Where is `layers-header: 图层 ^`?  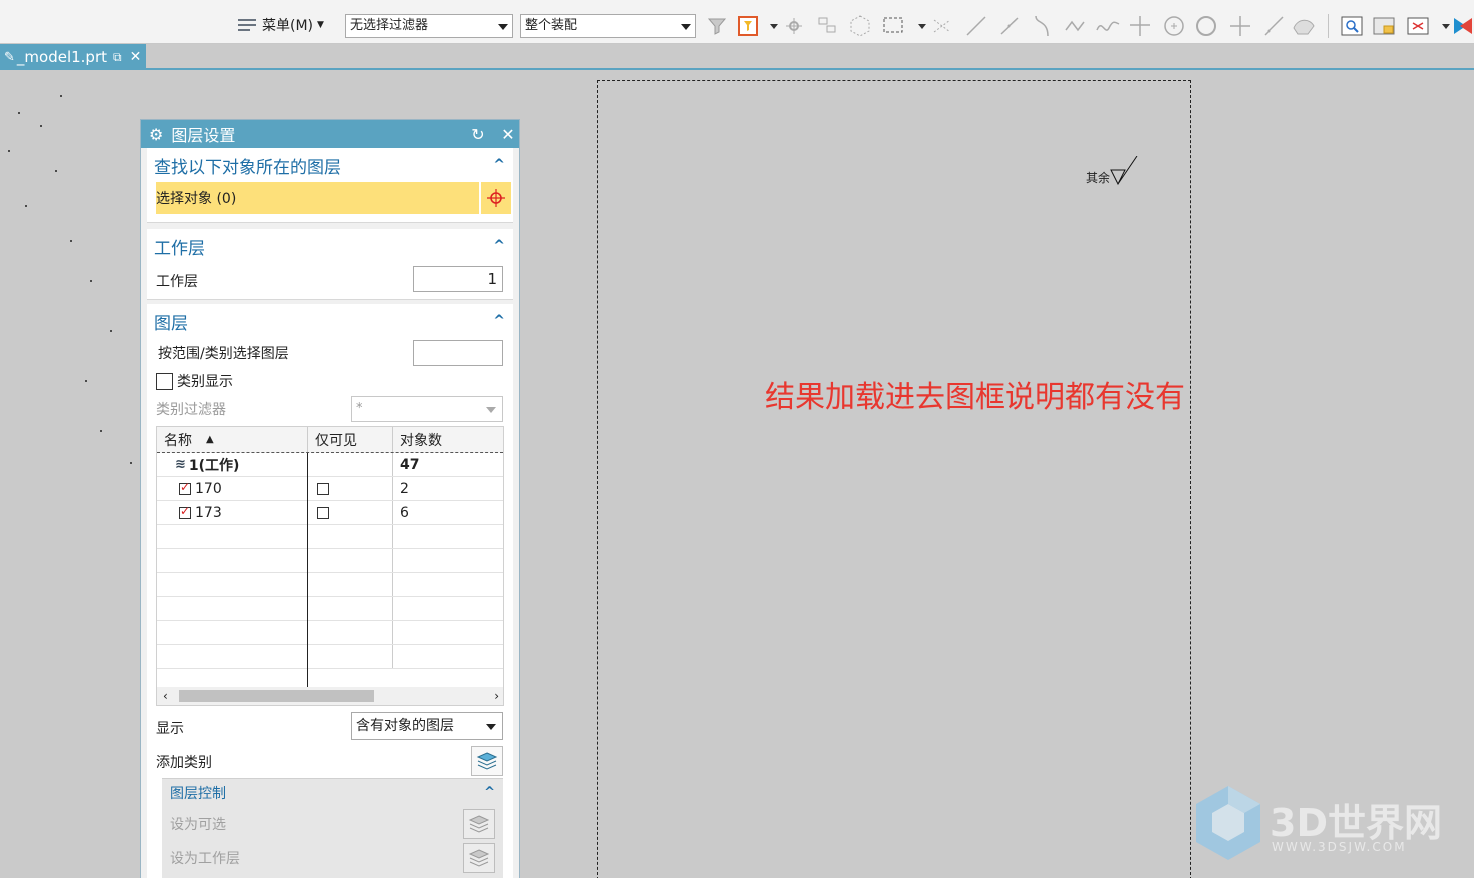
layers-header: 图层 ^ is located at coordinates (330, 321).